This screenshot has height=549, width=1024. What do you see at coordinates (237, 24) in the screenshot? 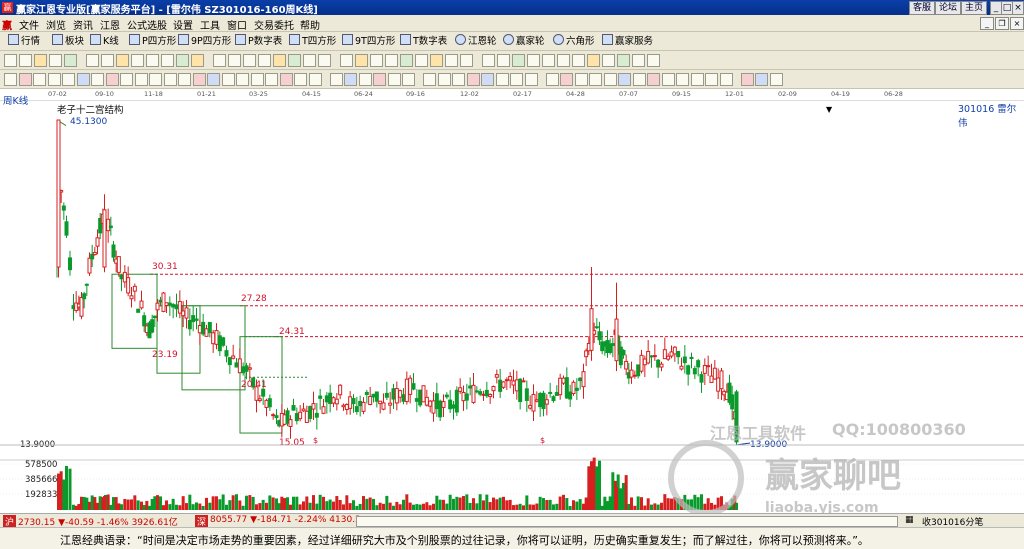
I see `menu-window: 窗口` at bounding box center [237, 24].